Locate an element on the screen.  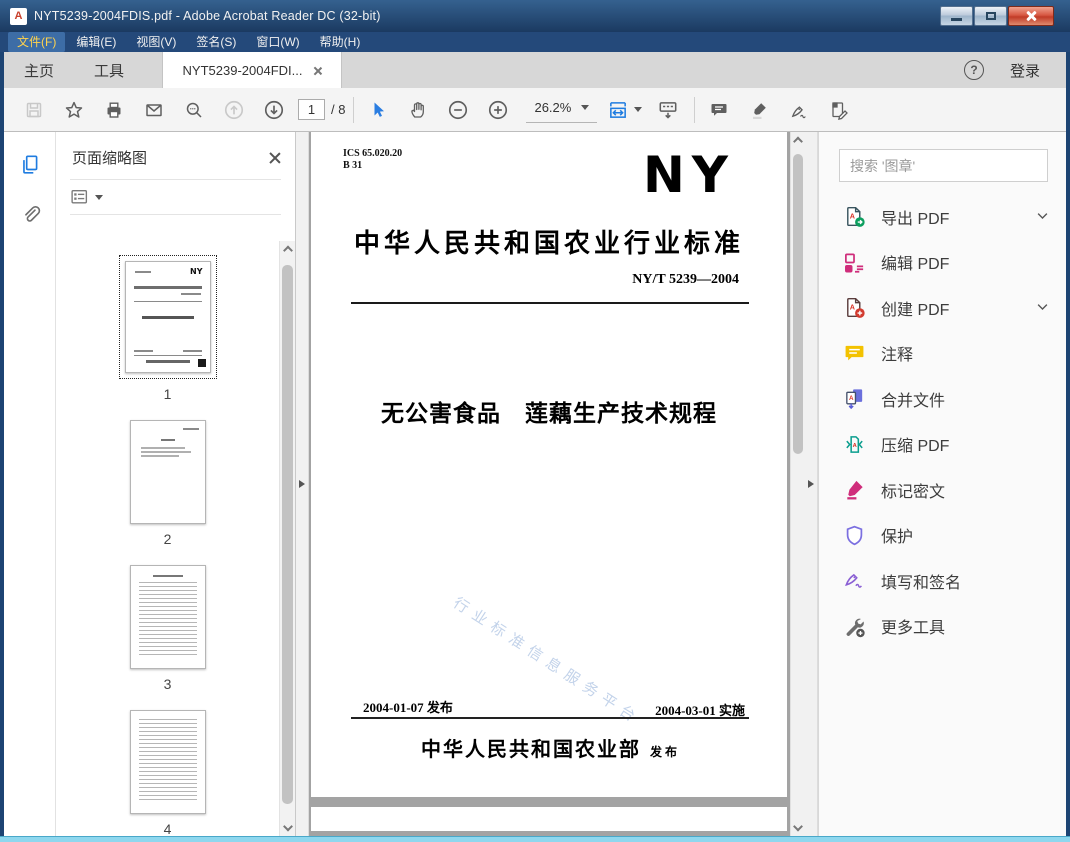
save-button is located at coordinates (34, 110).